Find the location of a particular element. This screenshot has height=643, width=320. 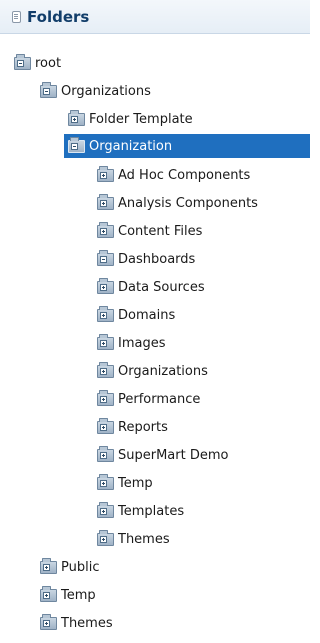

tree-node-label: Performance is located at coordinates (159, 399).